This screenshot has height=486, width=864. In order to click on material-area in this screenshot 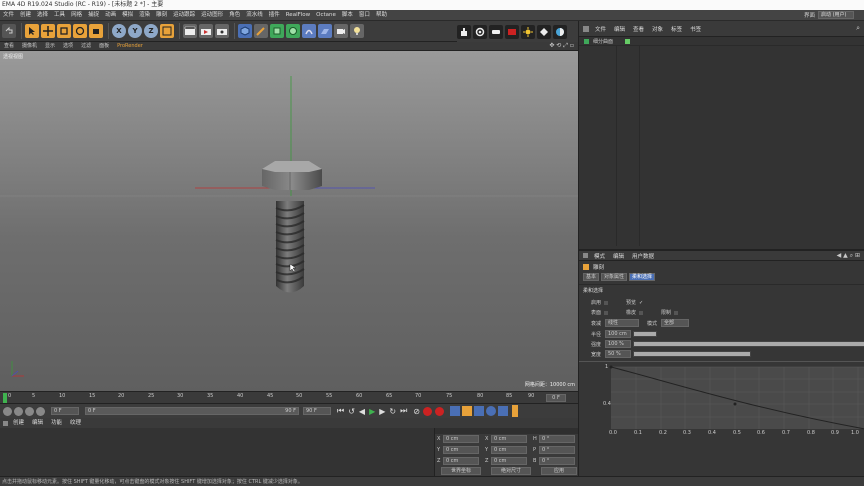, I will do `click(217, 452)`.